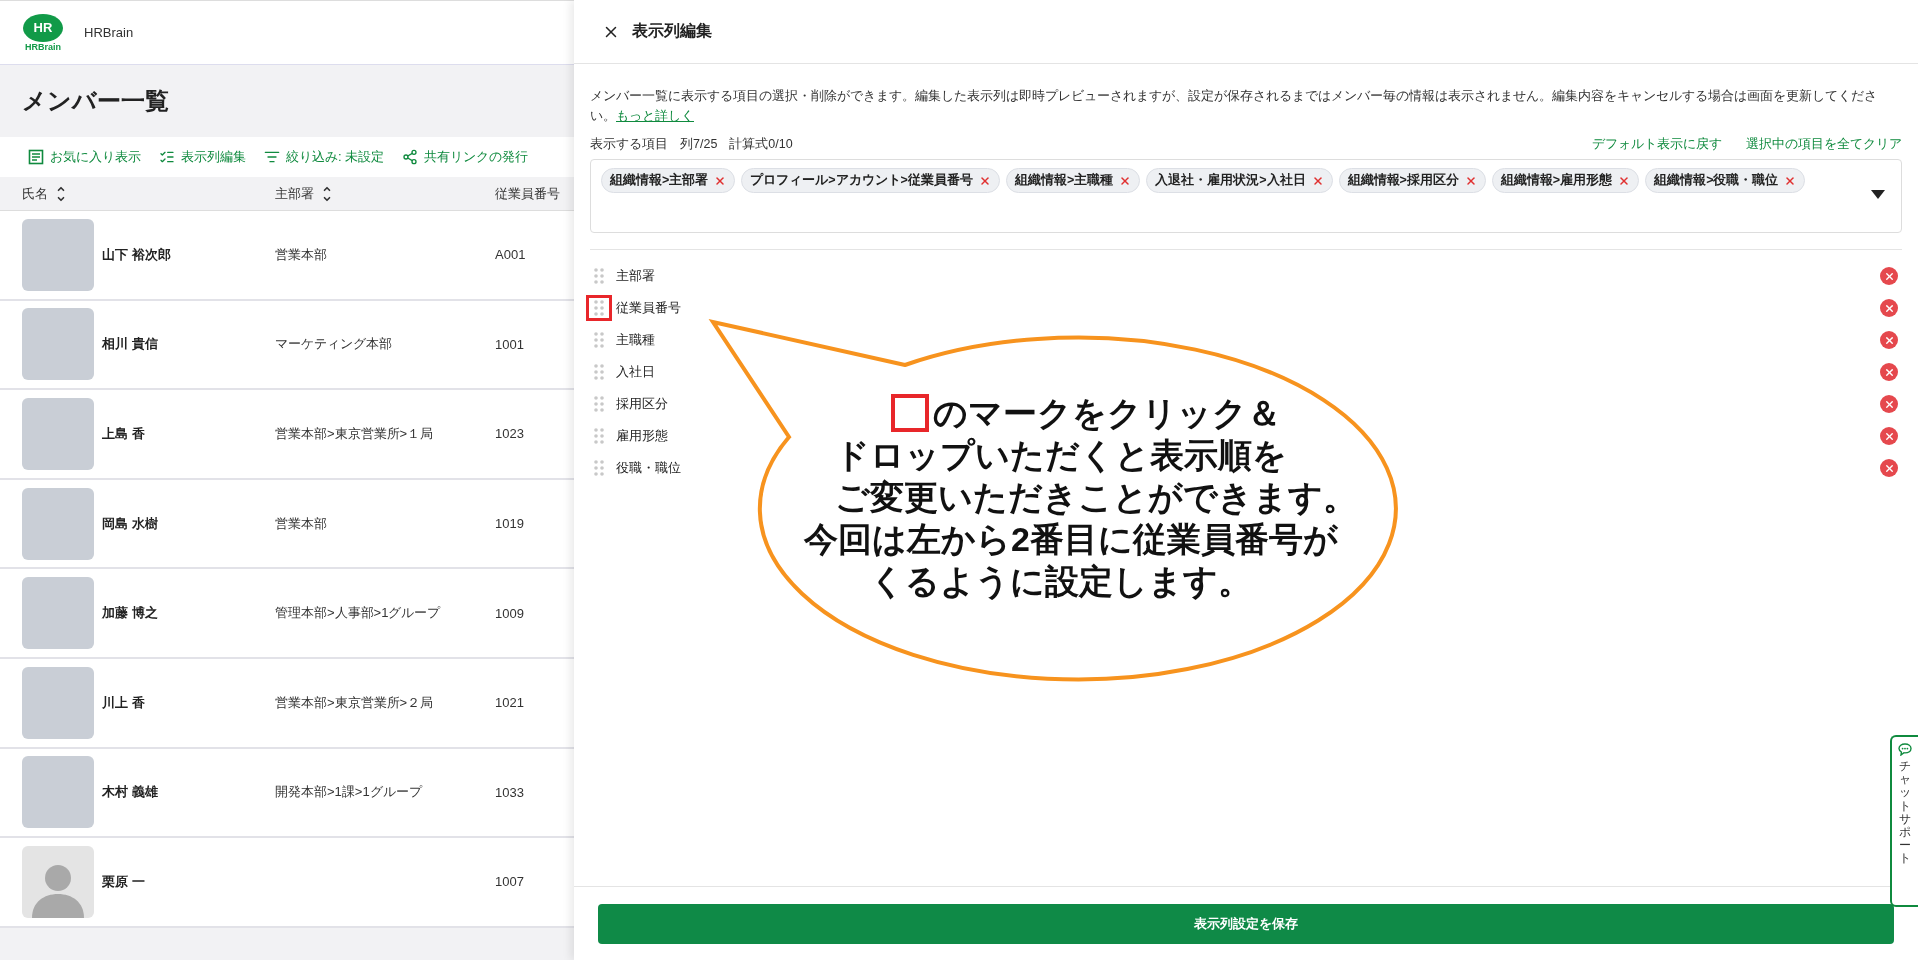 The height and width of the screenshot is (960, 1918). Describe the element at coordinates (167, 157) in the screenshot. I see `checklist-icon` at that location.